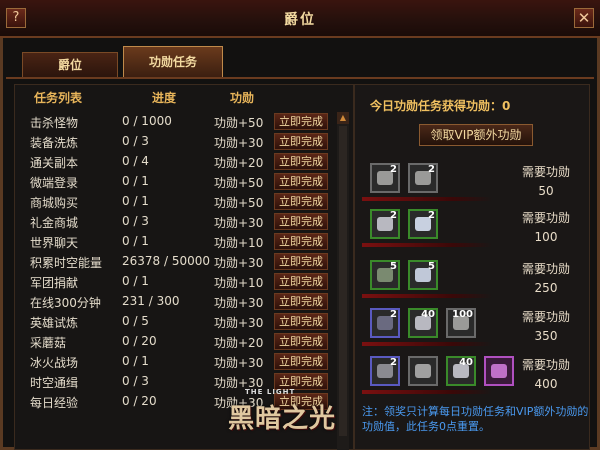 The height and width of the screenshot is (450, 600). Describe the element at coordinates (174, 142) in the screenshot. I see `table-row: 装备洗炼 0 / 3 功勋+30 立即完成` at that location.